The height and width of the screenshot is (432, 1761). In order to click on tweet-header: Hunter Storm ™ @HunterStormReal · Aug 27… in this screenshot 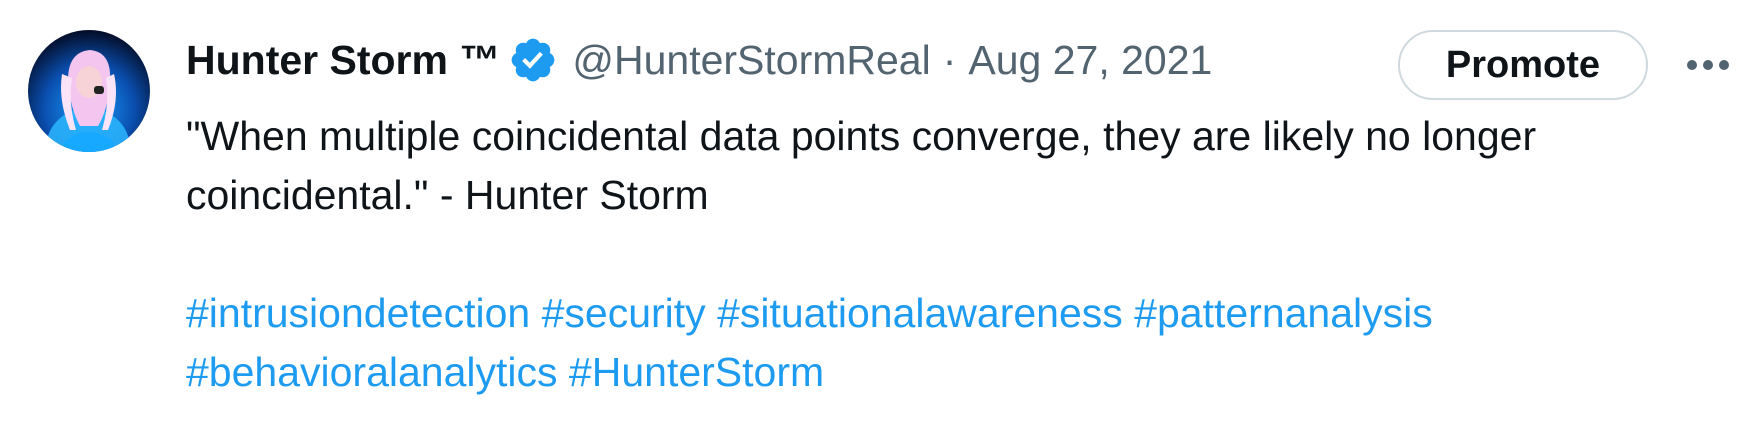, I will do `click(699, 60)`.